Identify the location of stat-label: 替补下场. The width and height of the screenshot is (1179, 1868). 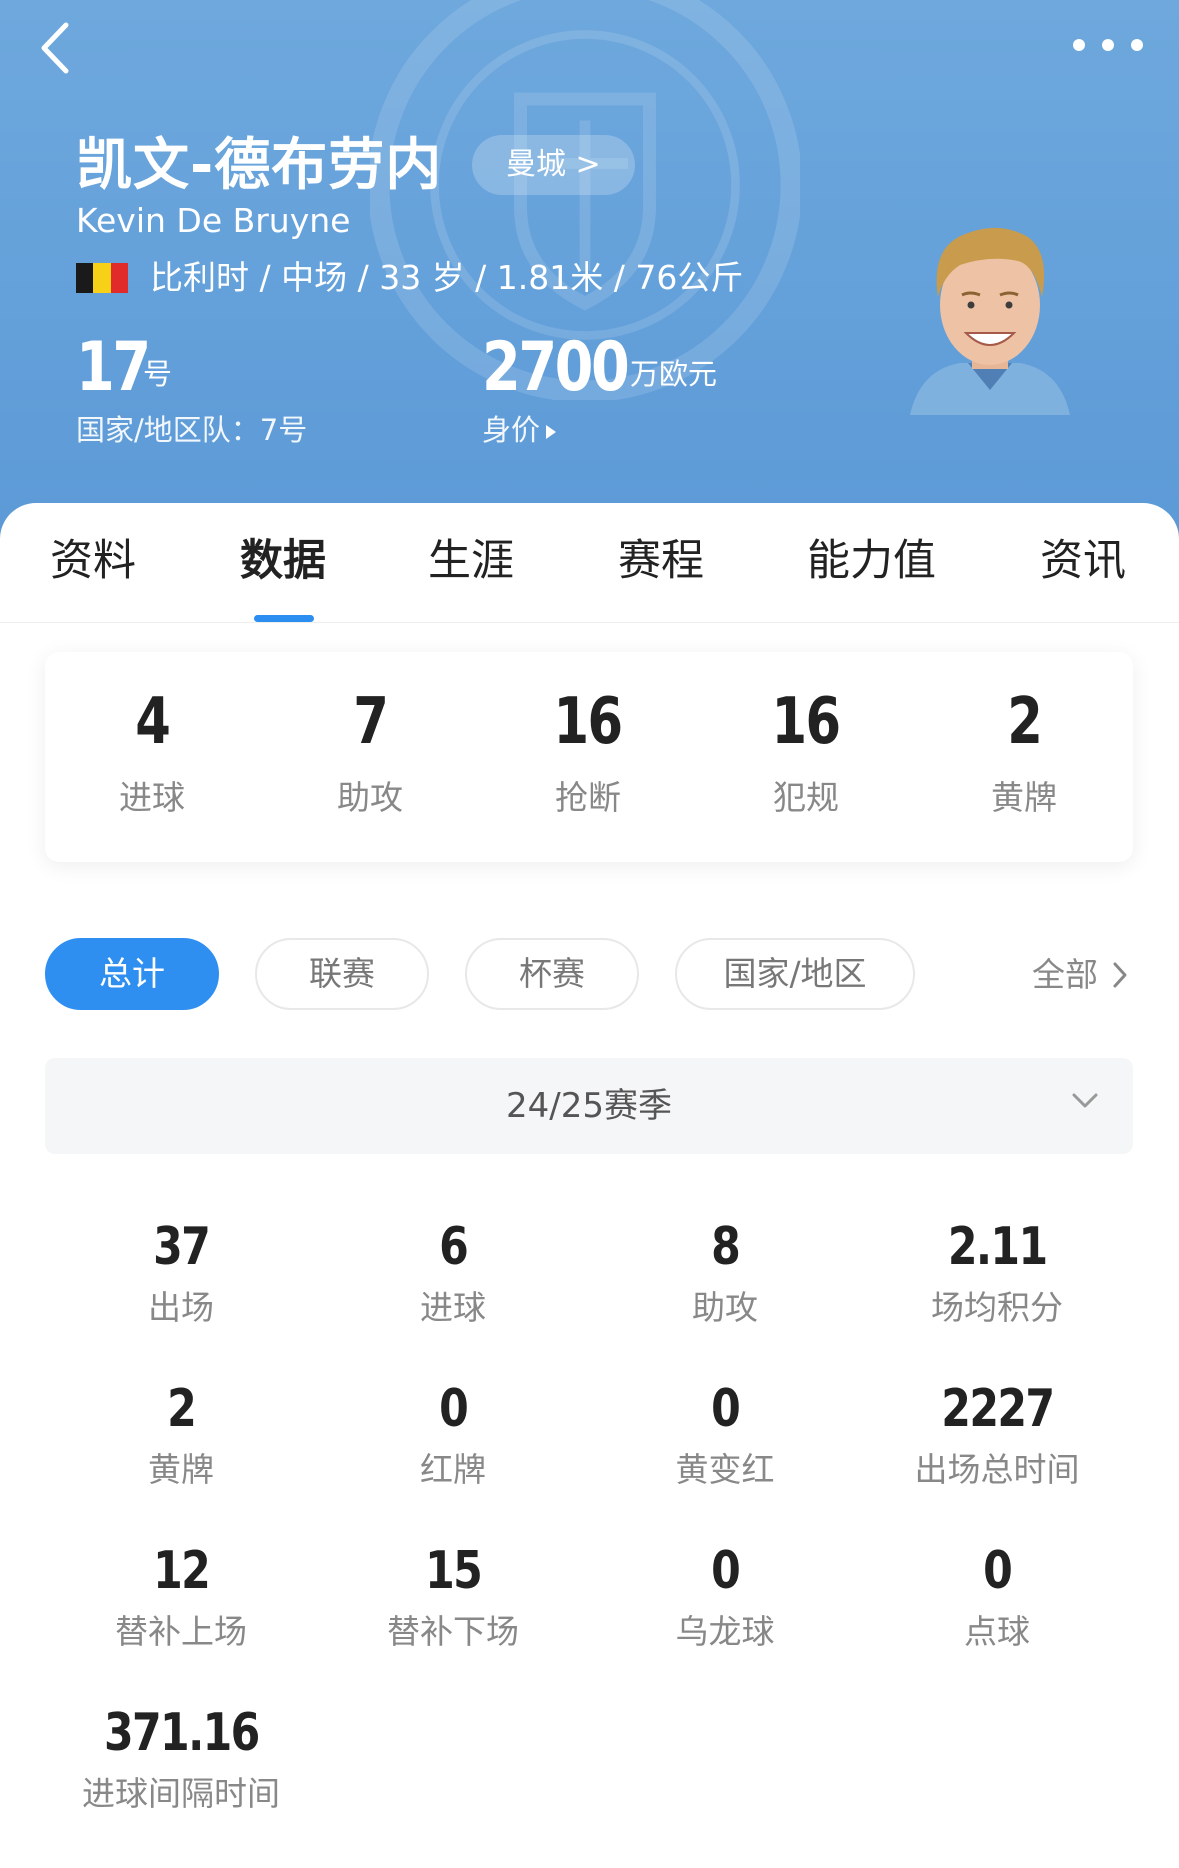
(453, 1631).